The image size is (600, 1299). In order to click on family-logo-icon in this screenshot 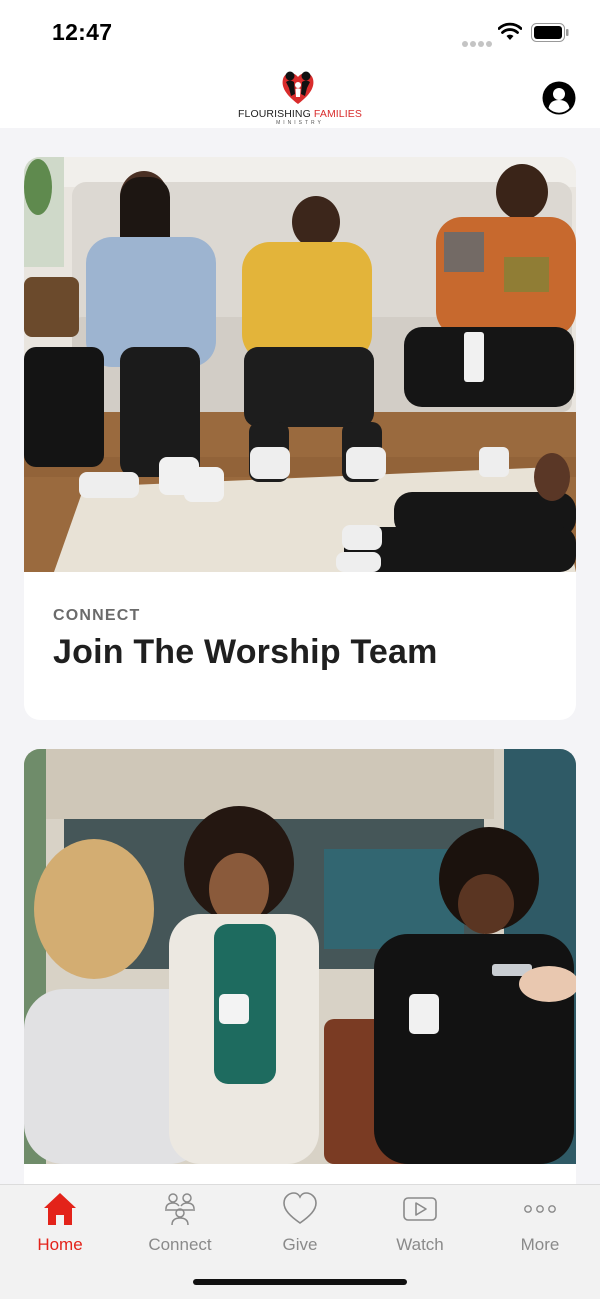, I will do `click(298, 87)`.